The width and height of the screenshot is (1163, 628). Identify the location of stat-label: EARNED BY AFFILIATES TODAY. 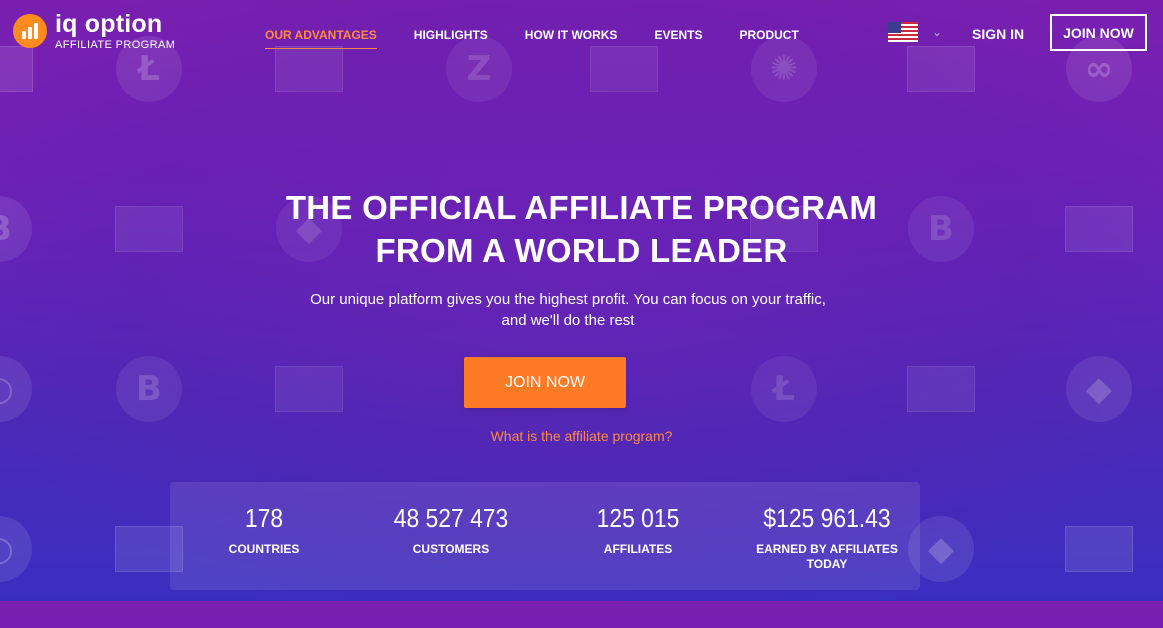
(827, 556).